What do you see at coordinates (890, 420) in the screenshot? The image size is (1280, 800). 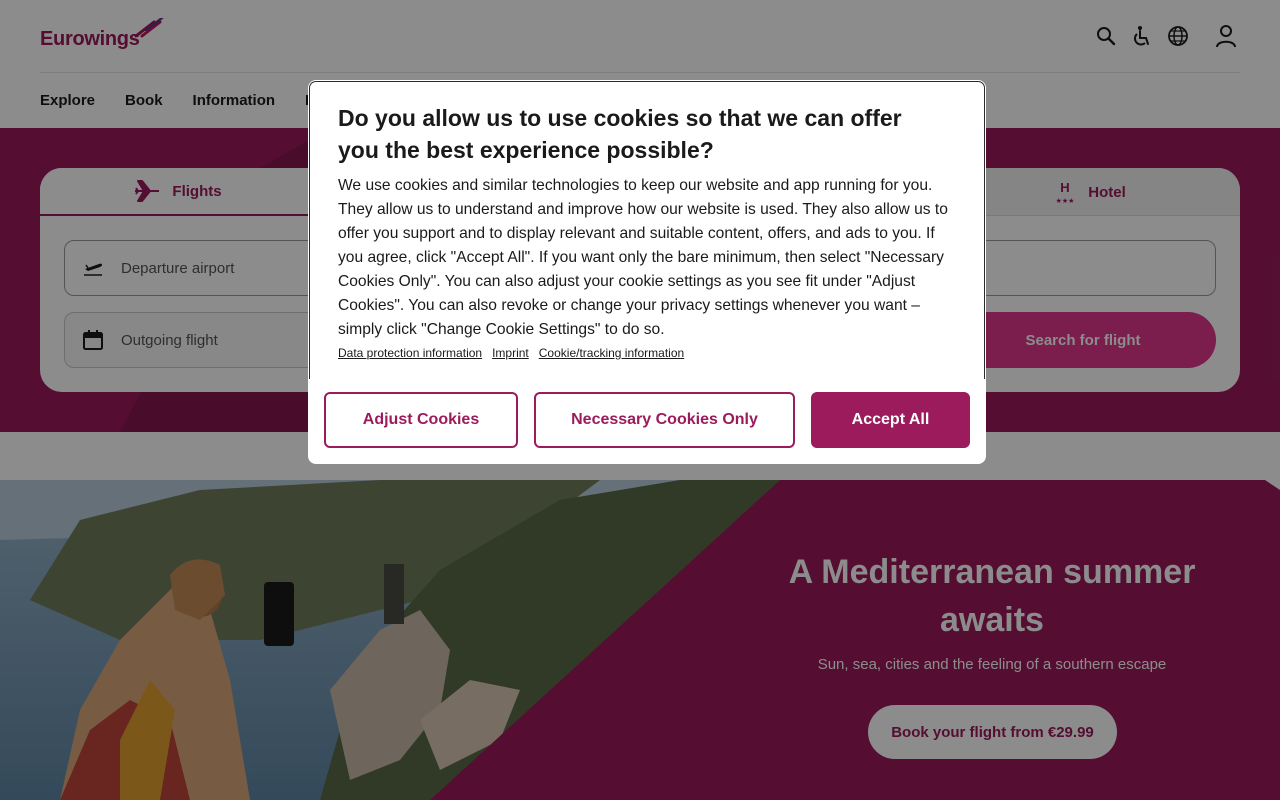 I see `accept-all-button: Accept All` at bounding box center [890, 420].